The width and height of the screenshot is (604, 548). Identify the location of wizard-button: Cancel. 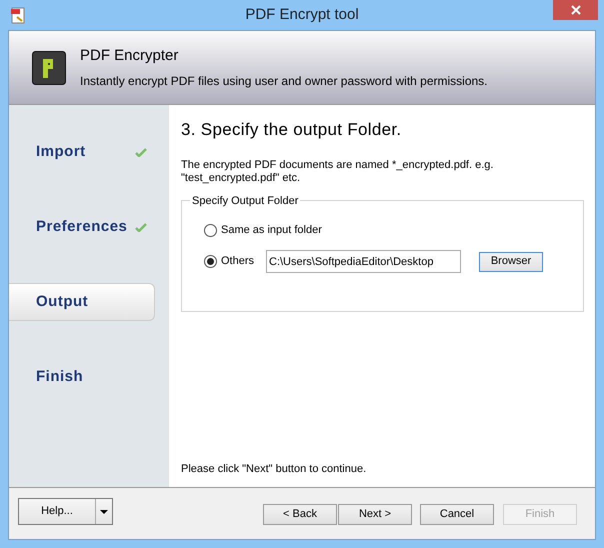
(457, 514).